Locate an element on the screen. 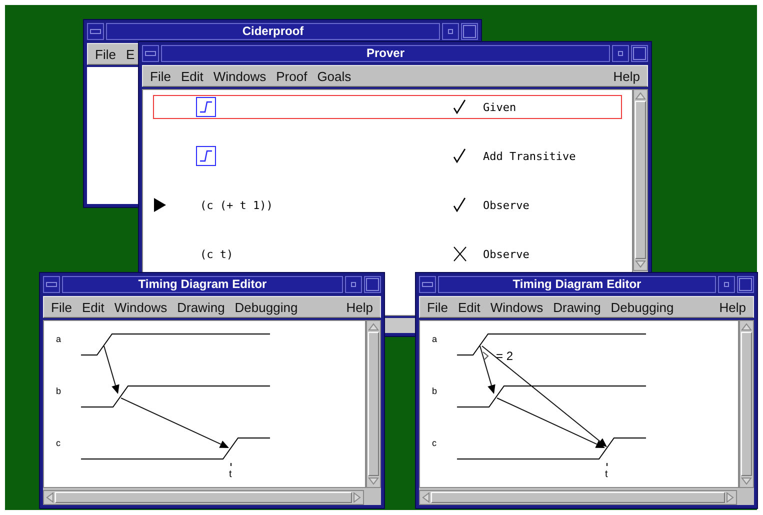 The height and width of the screenshot is (515, 763). proof-row: Given is located at coordinates (387, 107).